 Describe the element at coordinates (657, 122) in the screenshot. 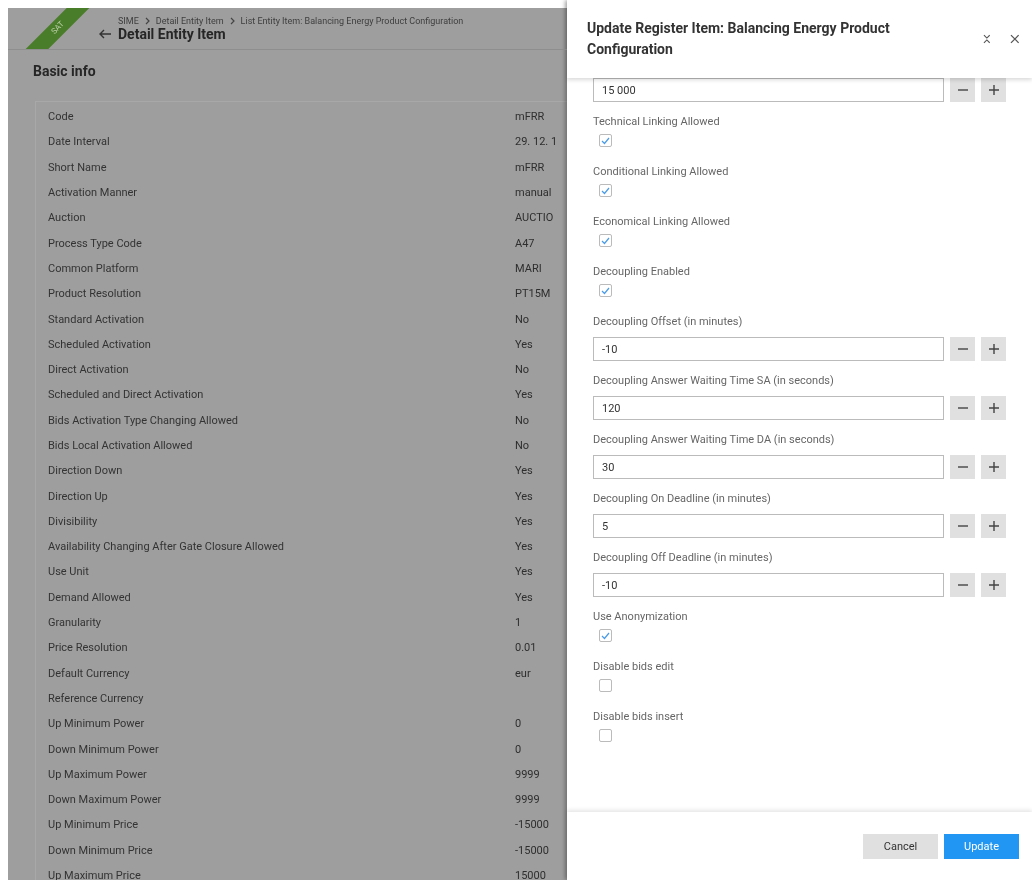

I see `field-label: Technical Linking Allowed` at that location.